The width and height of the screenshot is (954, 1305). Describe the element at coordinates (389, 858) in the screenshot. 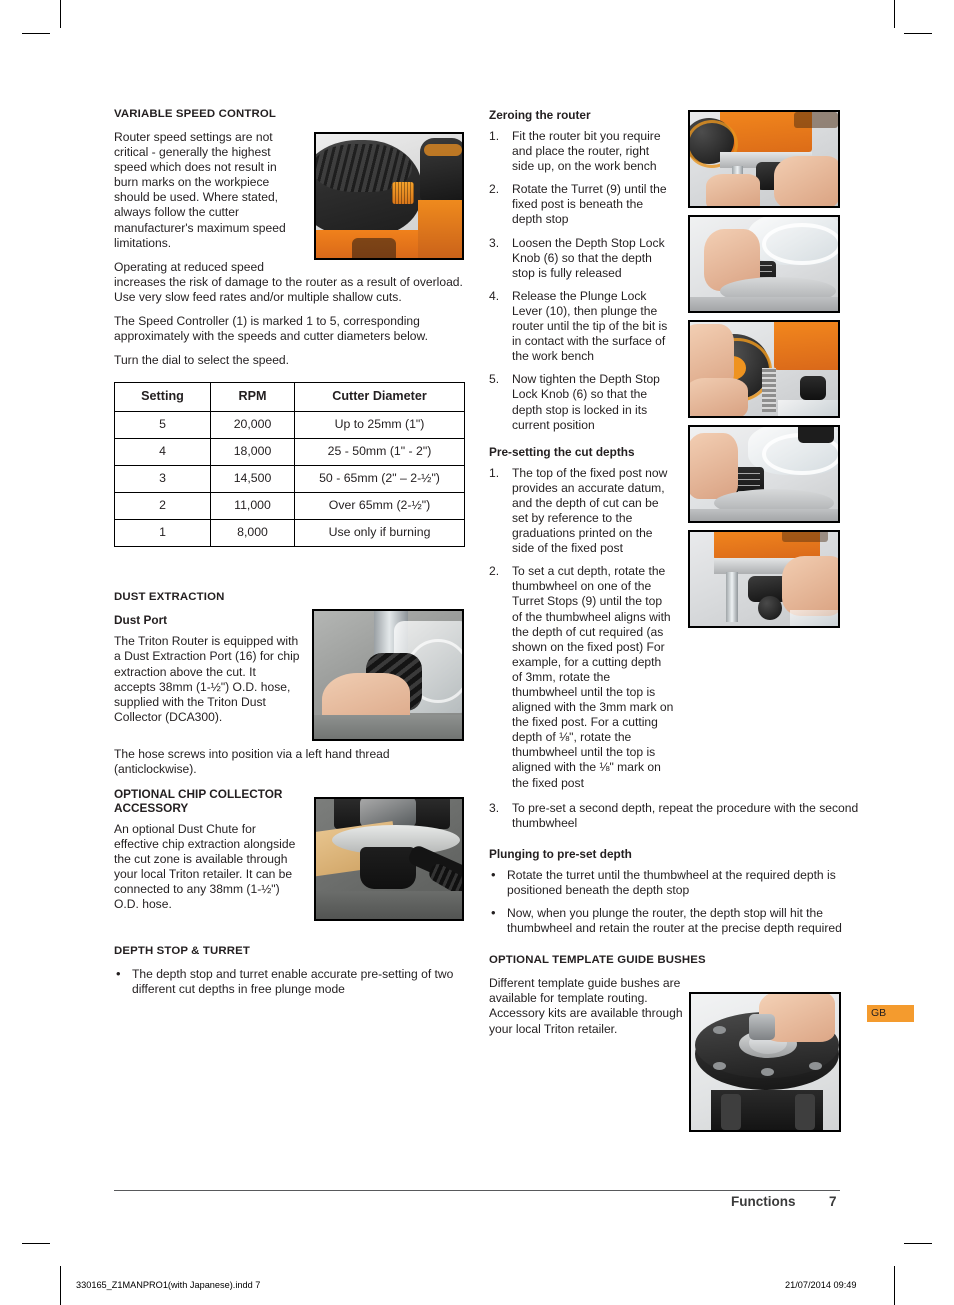

I see `chip-collector-dust-chute-photo` at that location.